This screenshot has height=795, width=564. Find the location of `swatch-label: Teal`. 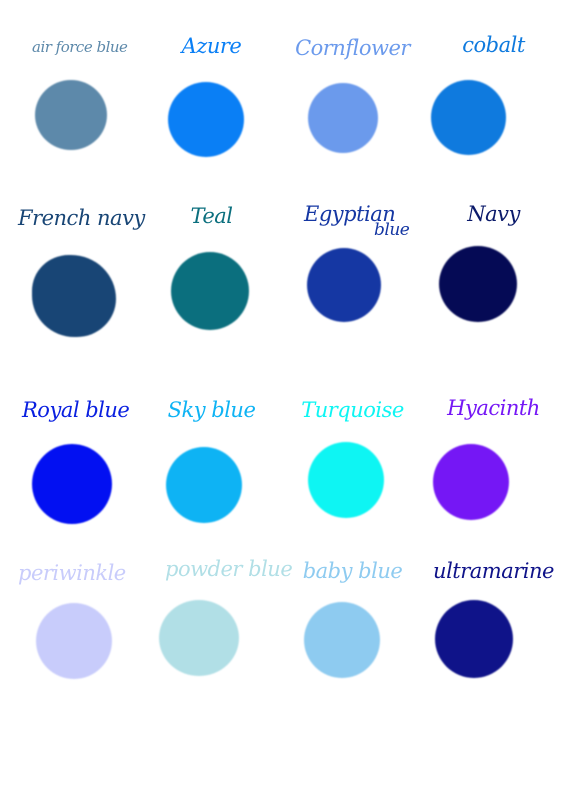

swatch-label: Teal is located at coordinates (211, 216).